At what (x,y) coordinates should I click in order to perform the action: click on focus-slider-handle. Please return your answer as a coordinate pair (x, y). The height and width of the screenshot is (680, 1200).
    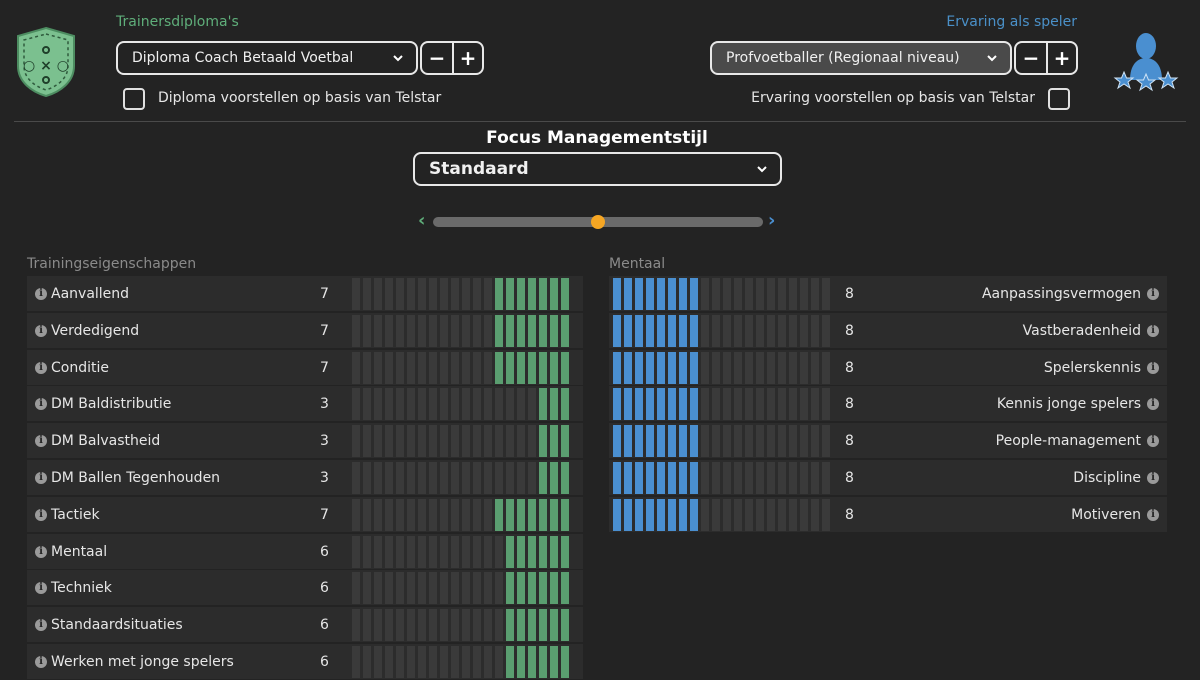
    Looking at the image, I should click on (598, 222).